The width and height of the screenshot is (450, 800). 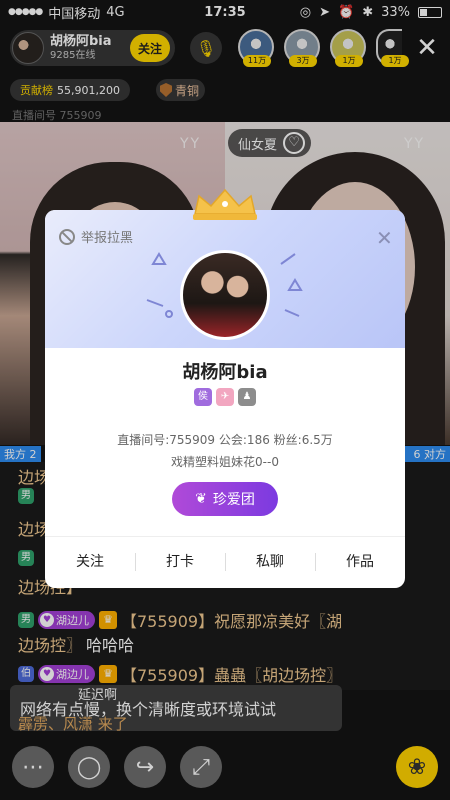 I want to click on id-badge-icon: ♟, so click(x=247, y=397).